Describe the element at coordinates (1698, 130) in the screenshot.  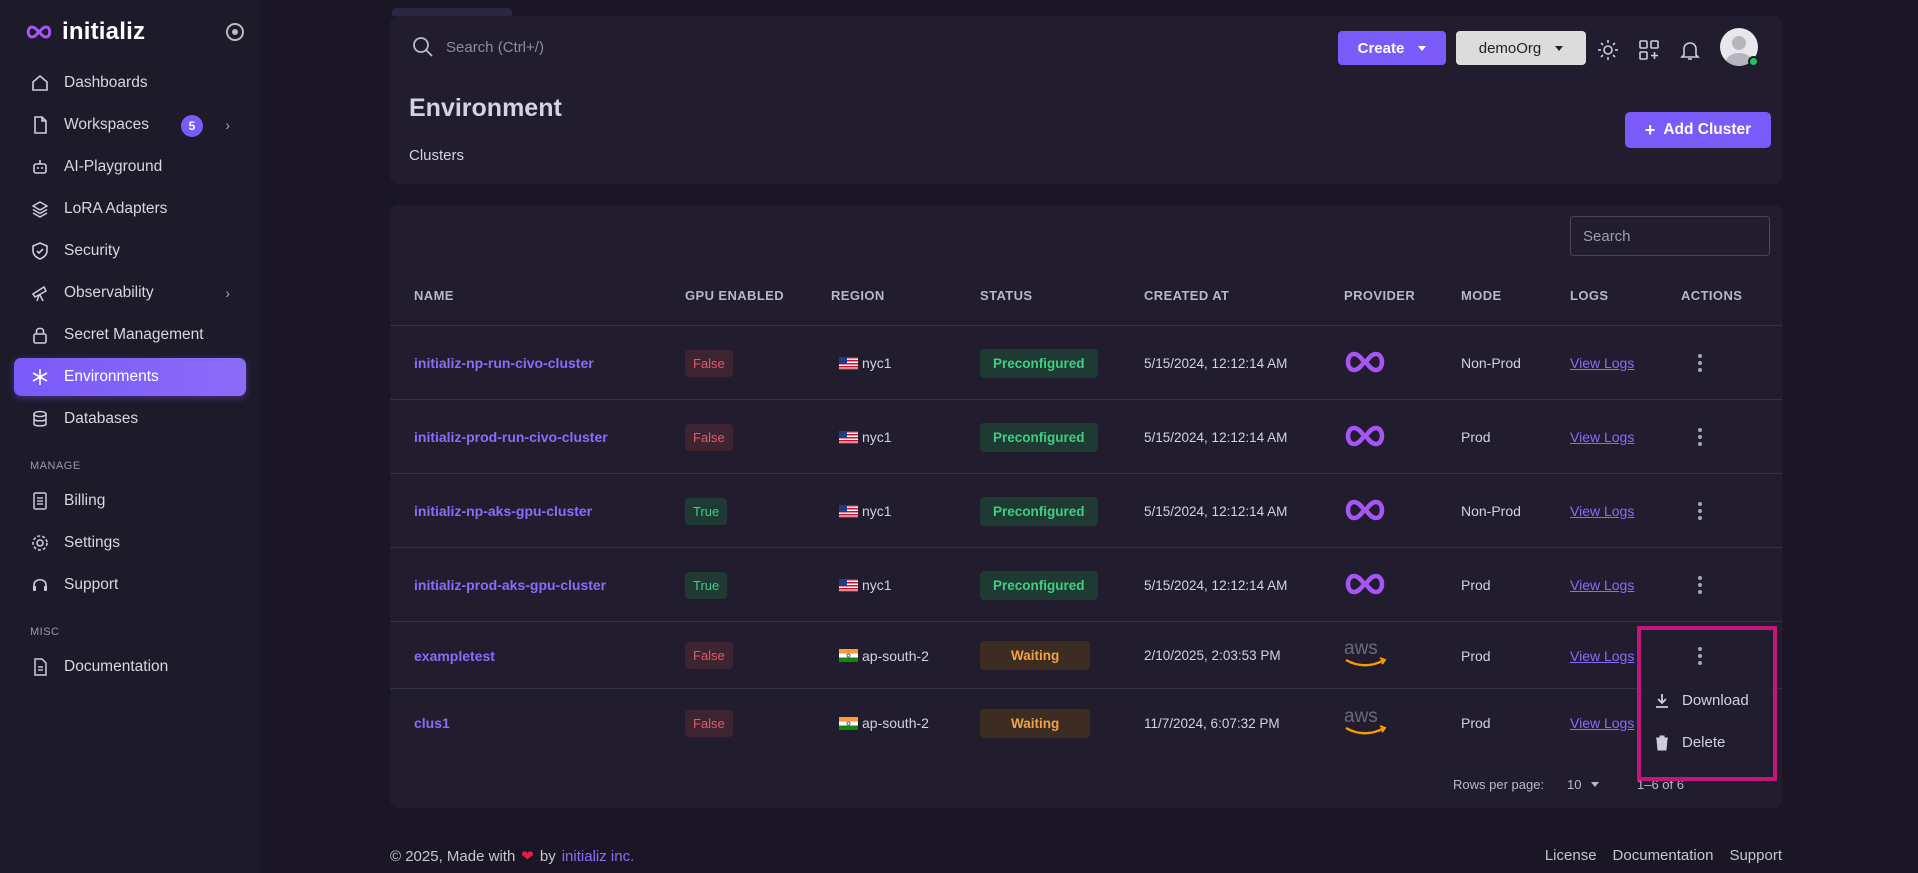
I see `add-cluster-button: + Add Cluster` at that location.